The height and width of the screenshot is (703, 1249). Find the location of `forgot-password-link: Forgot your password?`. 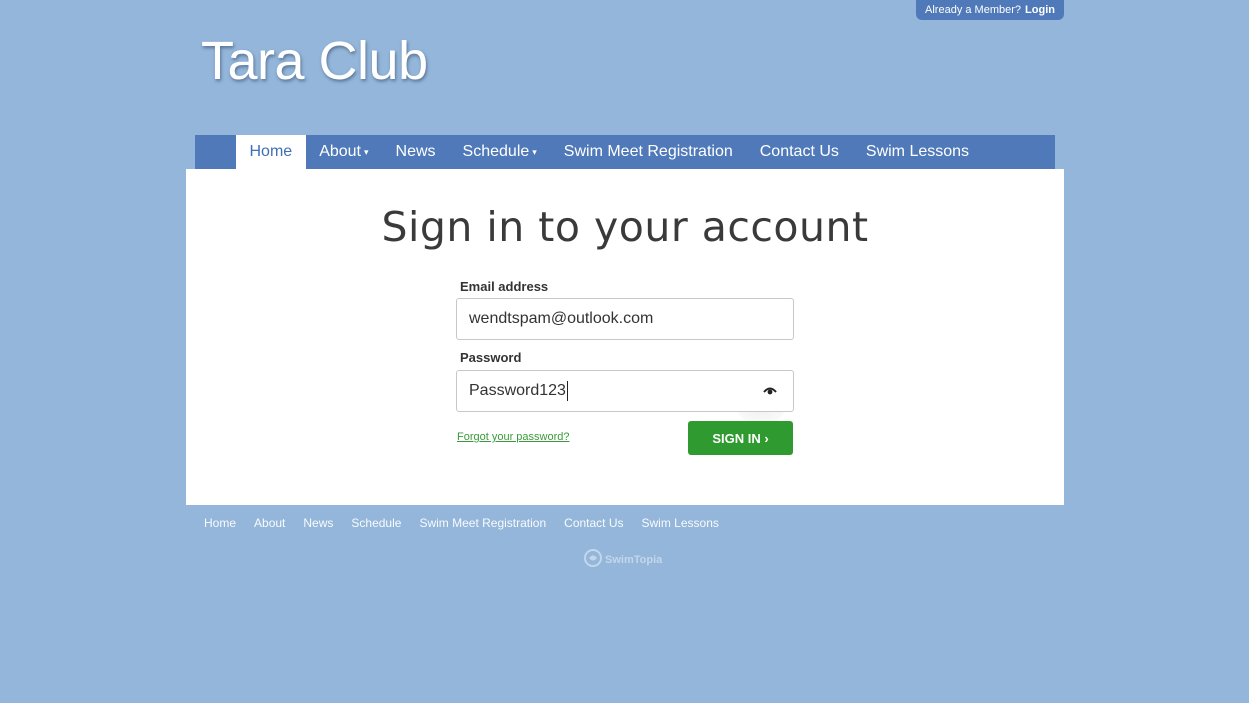

forgot-password-link: Forgot your password? is located at coordinates (513, 437).